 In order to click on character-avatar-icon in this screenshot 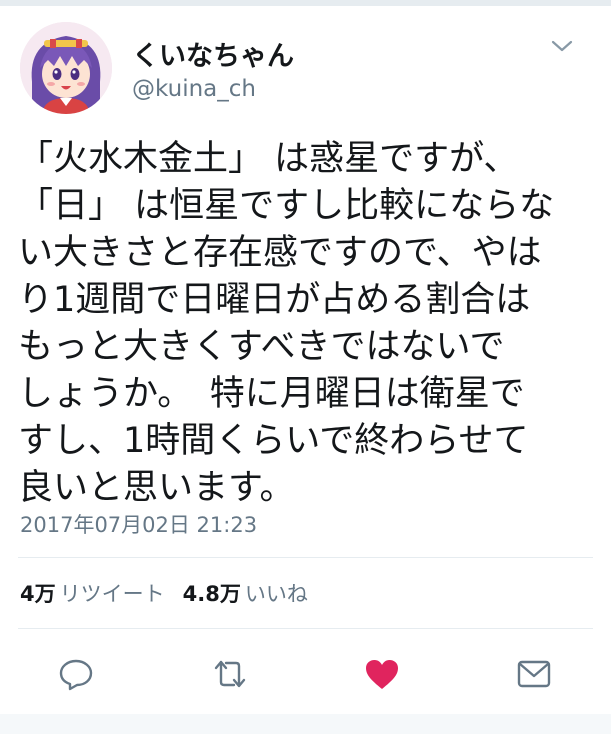, I will do `click(66, 68)`.